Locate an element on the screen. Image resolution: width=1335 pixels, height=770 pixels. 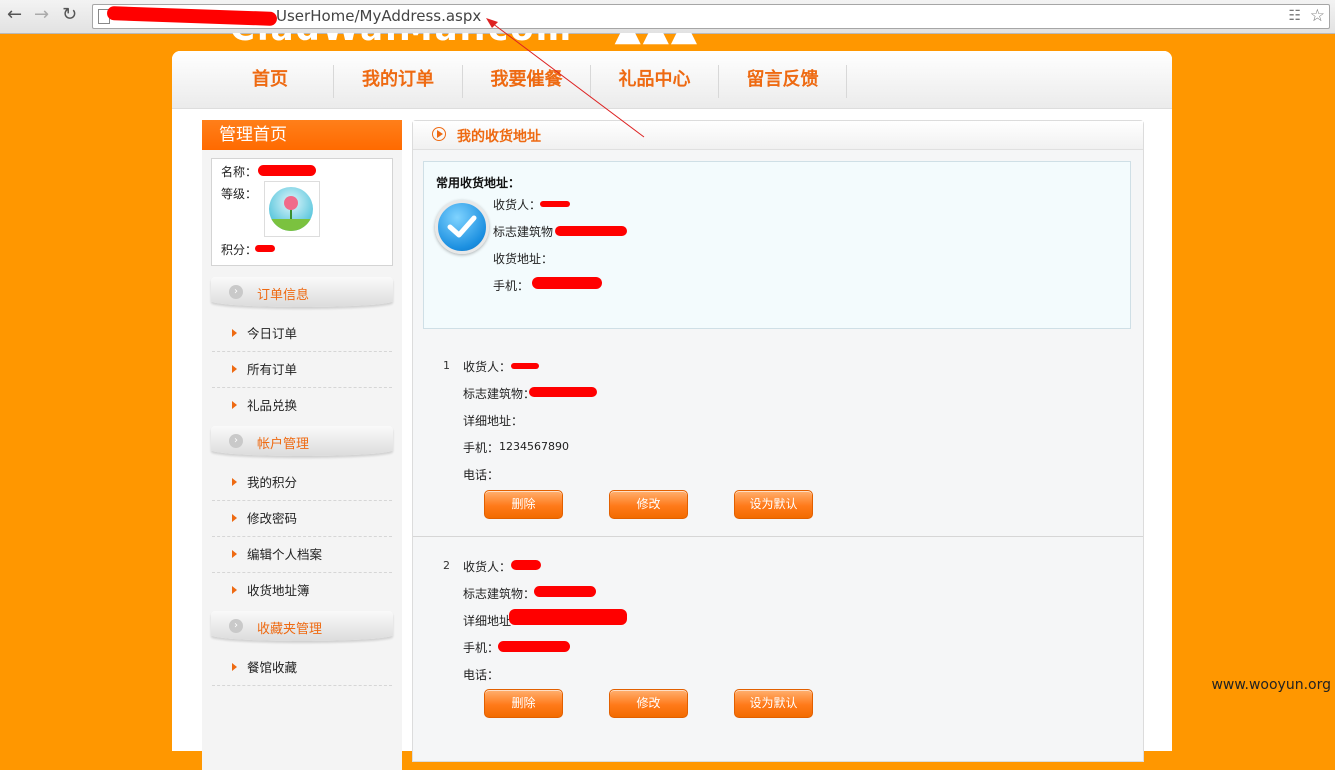
checkmark-icon is located at coordinates (462, 227).